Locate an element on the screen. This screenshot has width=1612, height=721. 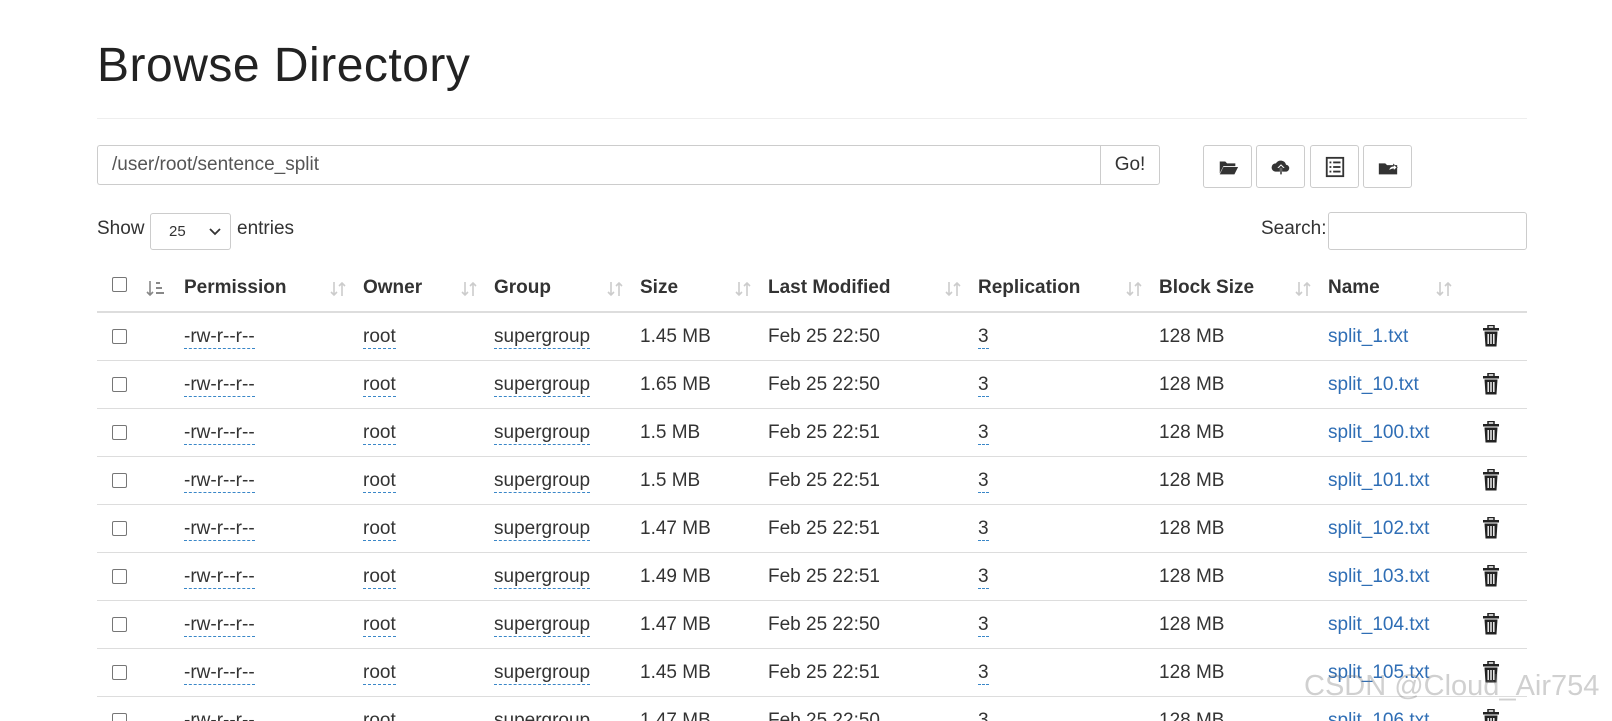
permission-cell: -rw-r--r-- is located at coordinates (273, 336).